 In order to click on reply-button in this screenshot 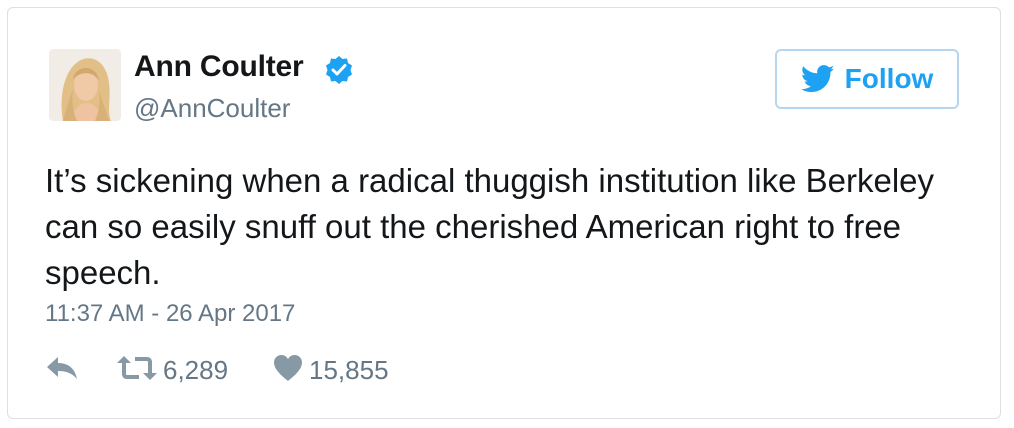, I will do `click(62, 370)`.